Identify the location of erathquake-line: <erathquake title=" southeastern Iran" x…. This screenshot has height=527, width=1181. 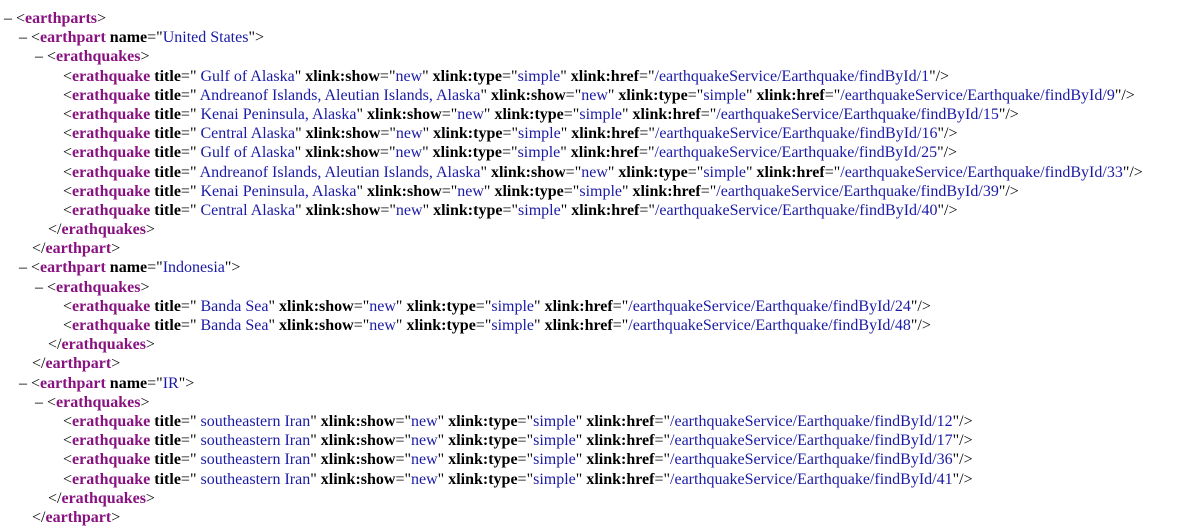
(592, 479).